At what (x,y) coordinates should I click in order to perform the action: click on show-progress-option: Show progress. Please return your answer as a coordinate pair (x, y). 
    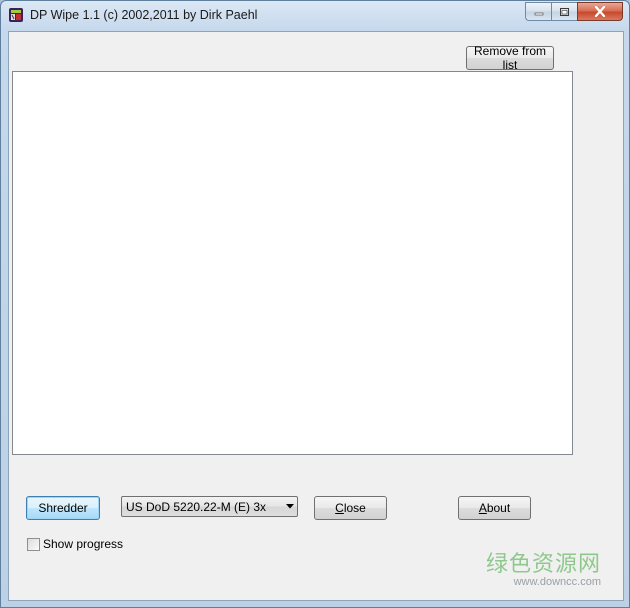
    Looking at the image, I should click on (75, 544).